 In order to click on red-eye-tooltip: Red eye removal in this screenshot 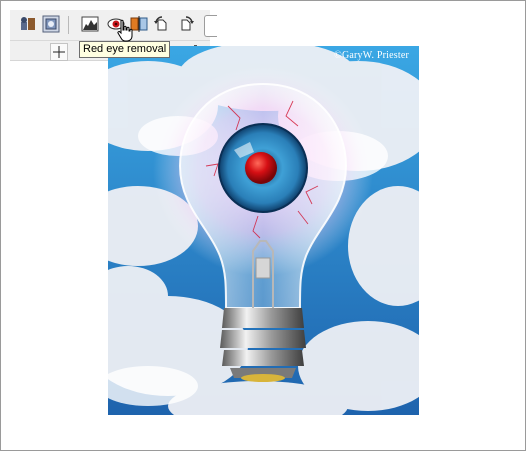, I will do `click(125, 49)`.